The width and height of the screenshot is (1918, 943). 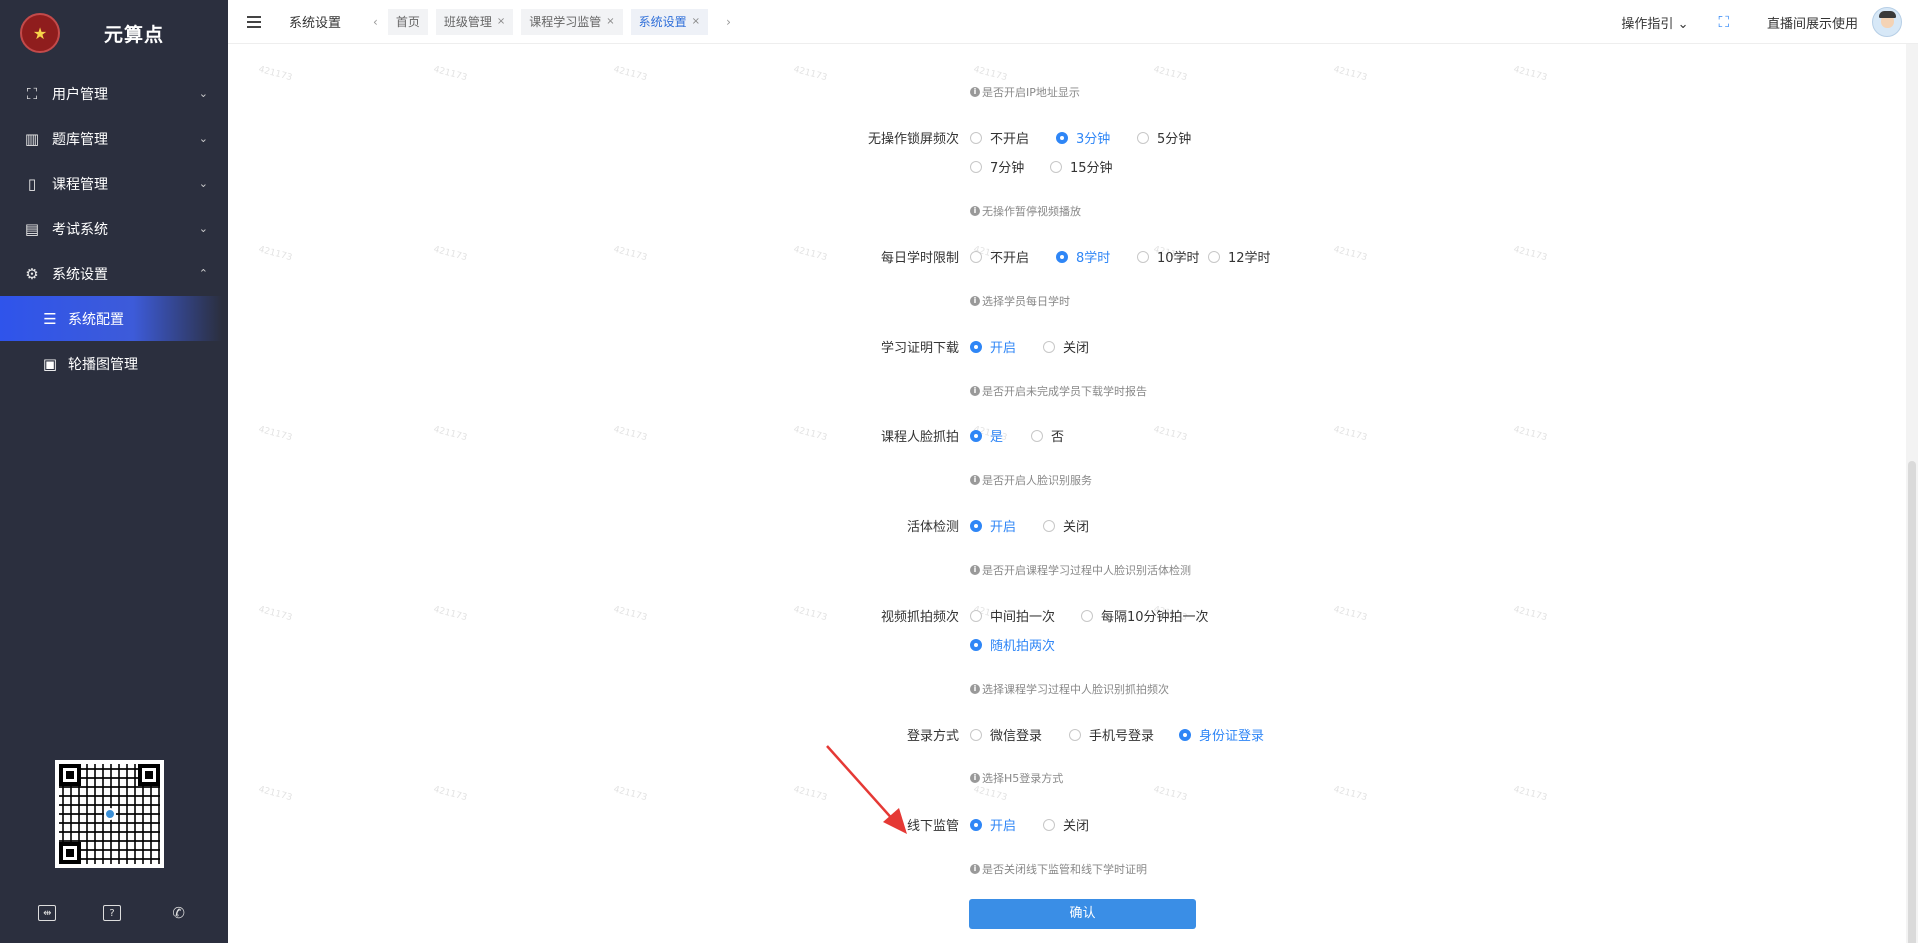 I want to click on tabs-scroll-right-icon: ›, so click(x=728, y=22).